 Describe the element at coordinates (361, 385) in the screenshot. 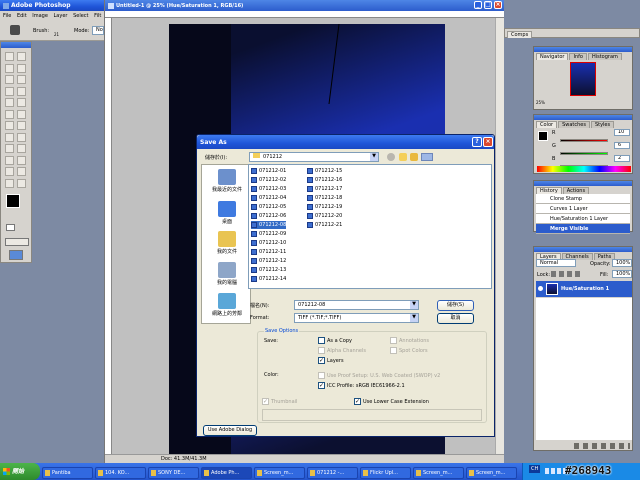

I see `icc-profile-option: ✓ ICC Profile: sRGB IEC61966-2.1` at that location.